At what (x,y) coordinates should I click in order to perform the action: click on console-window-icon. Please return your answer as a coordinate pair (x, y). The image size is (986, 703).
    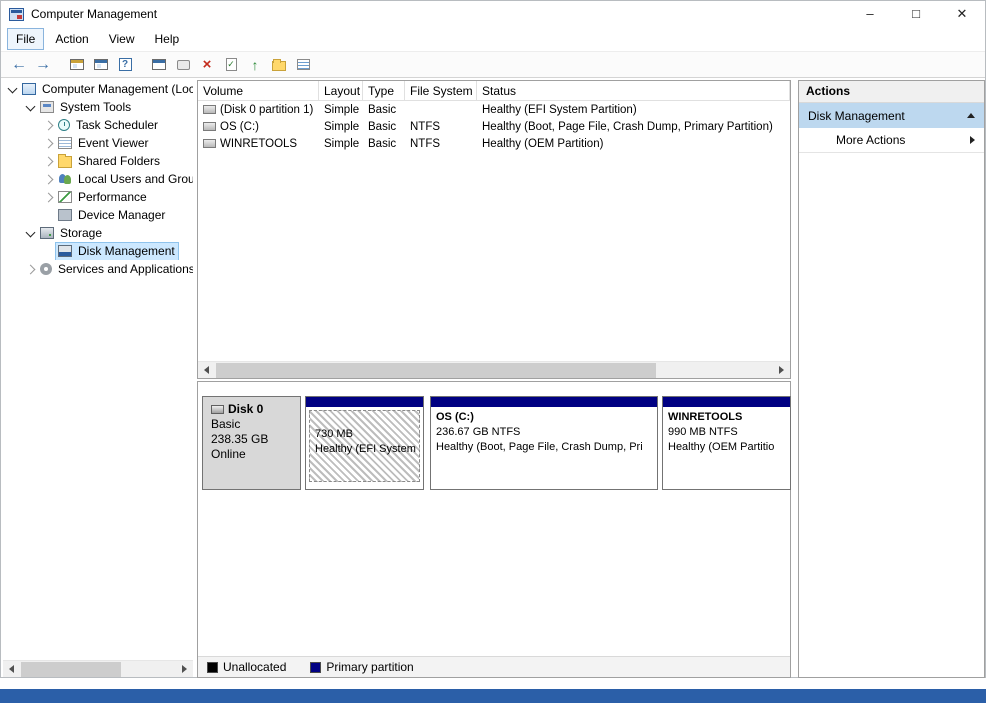
    Looking at the image, I should click on (101, 65).